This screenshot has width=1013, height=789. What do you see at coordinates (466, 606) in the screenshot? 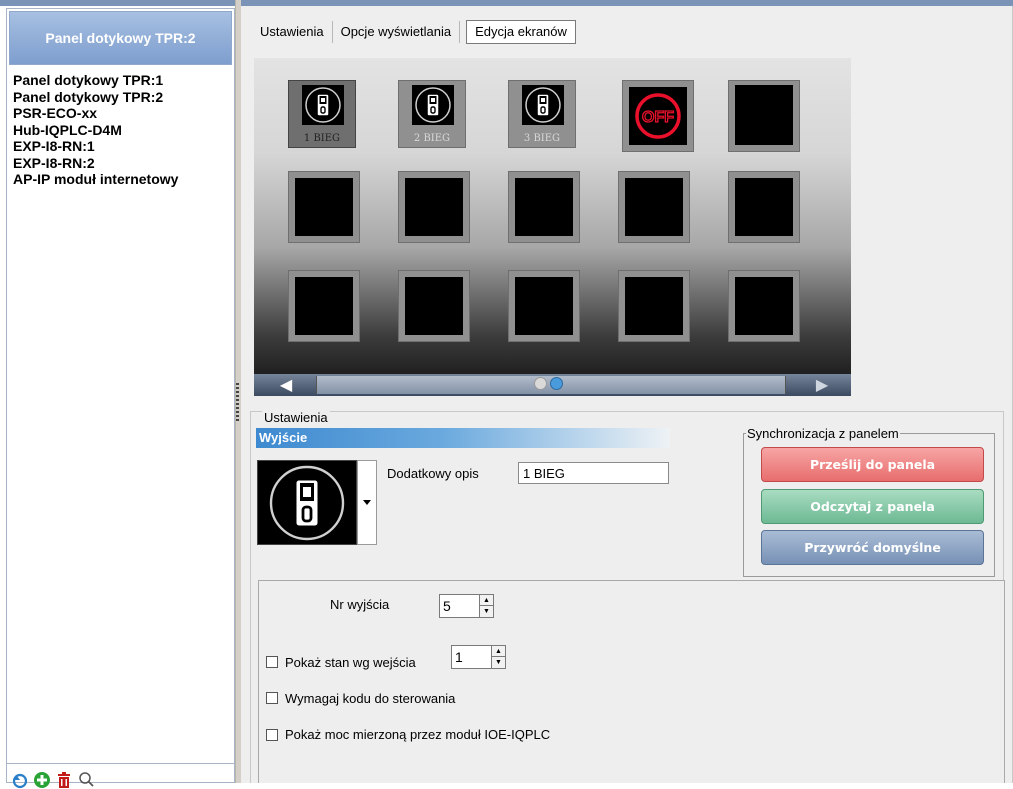
I see `output-number-stepper: 5 ▲ ▼` at bounding box center [466, 606].